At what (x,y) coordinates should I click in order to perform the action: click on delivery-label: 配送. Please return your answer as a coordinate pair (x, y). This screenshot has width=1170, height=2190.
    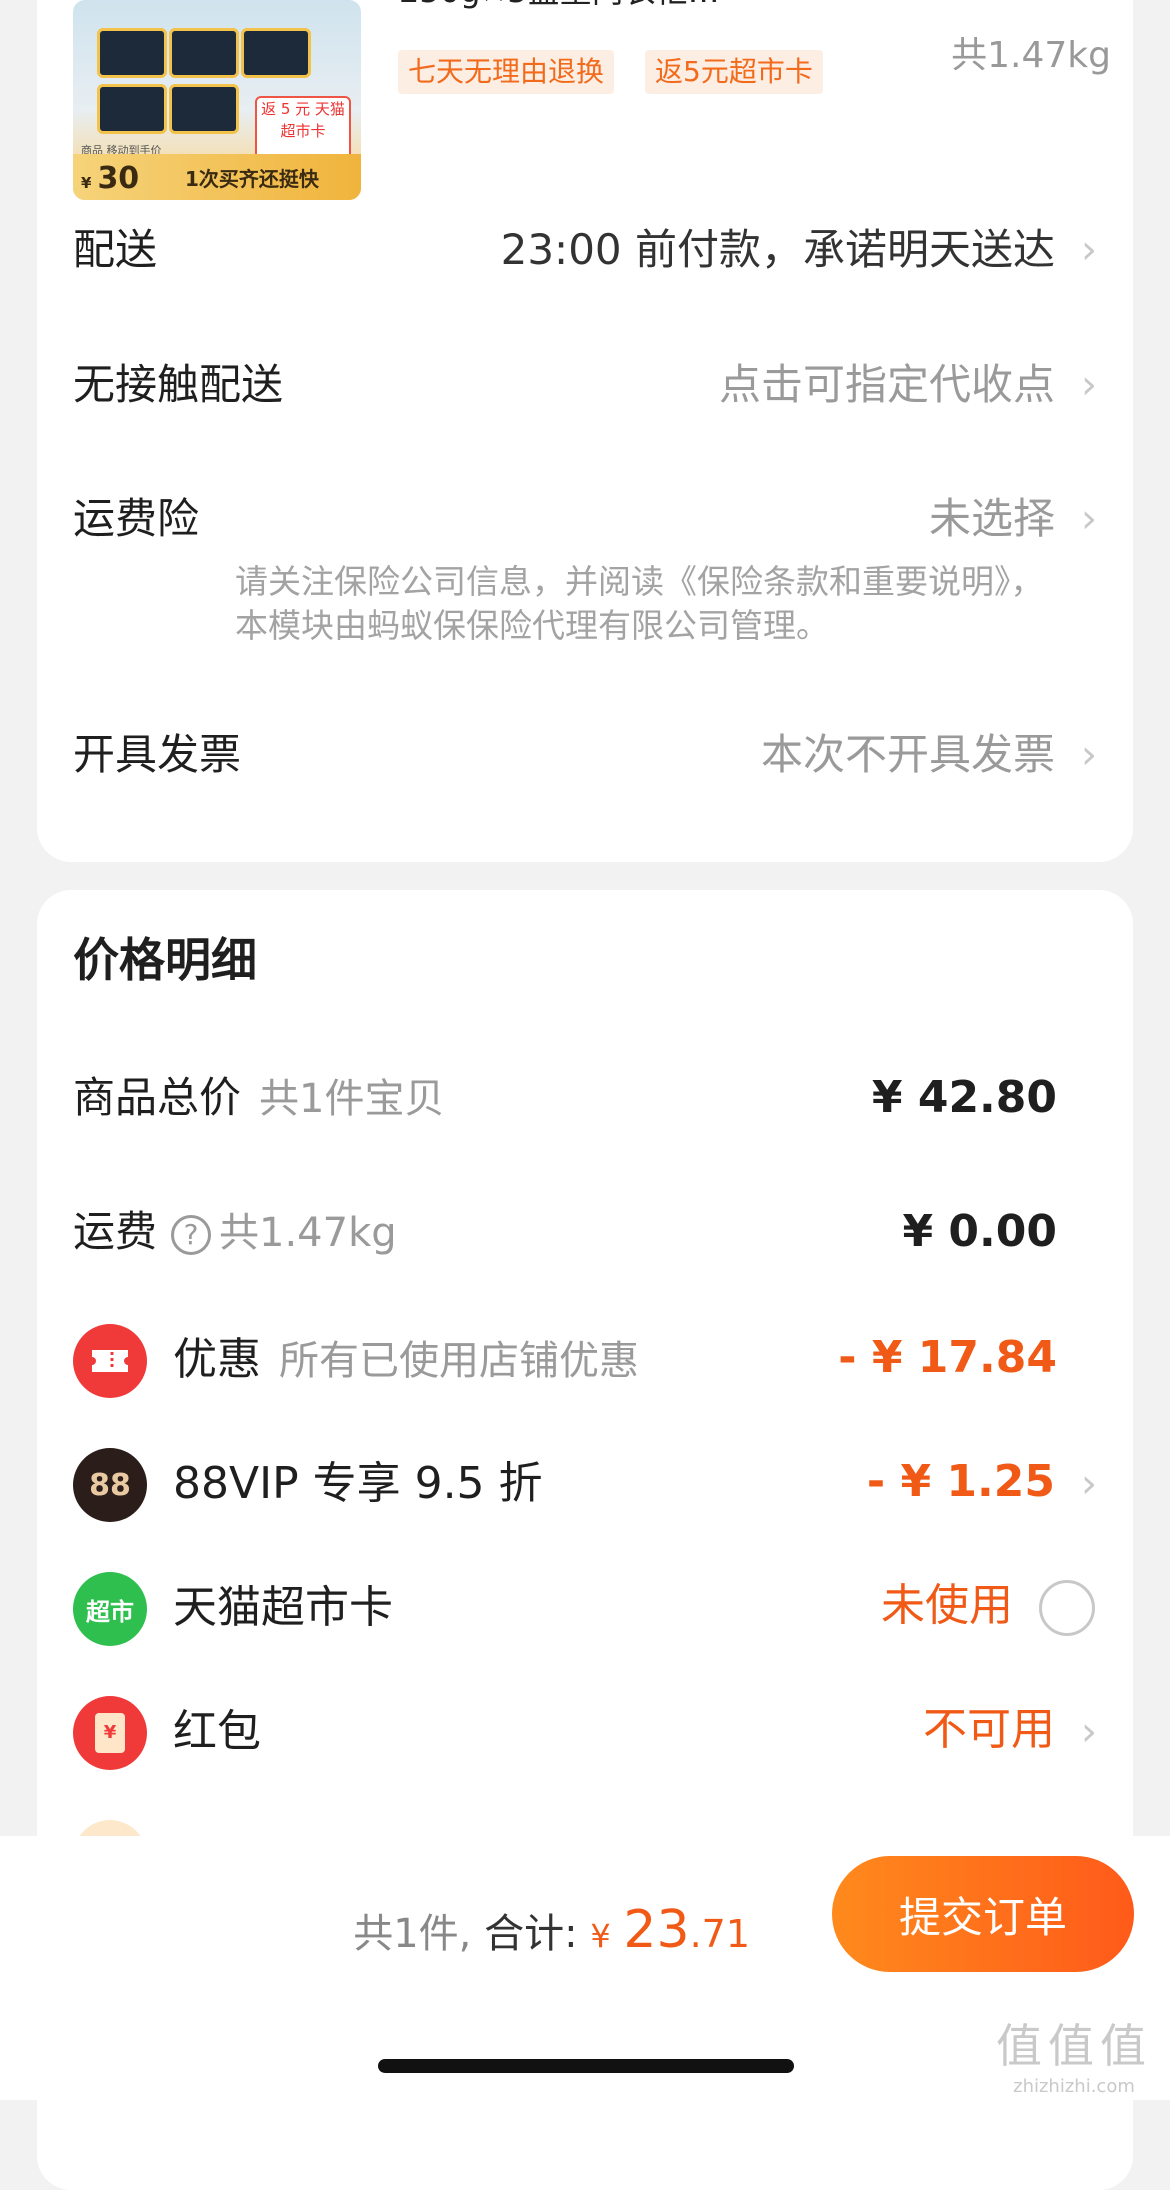
    Looking at the image, I should click on (115, 249).